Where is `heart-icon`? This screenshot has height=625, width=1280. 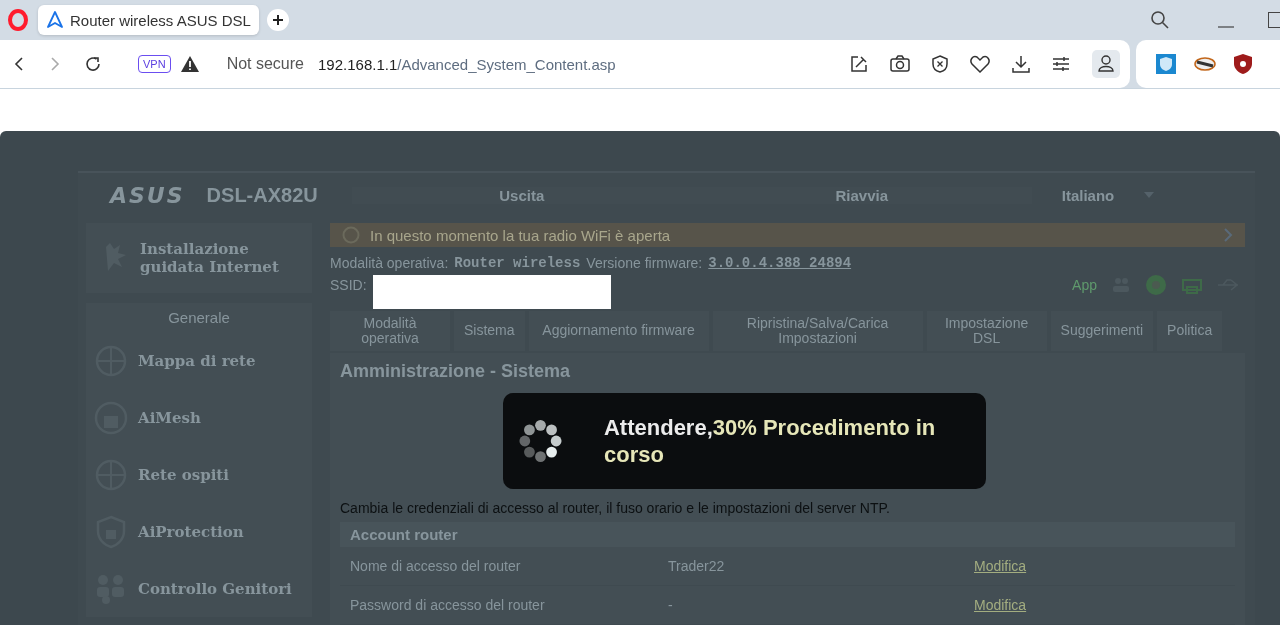
heart-icon is located at coordinates (980, 64).